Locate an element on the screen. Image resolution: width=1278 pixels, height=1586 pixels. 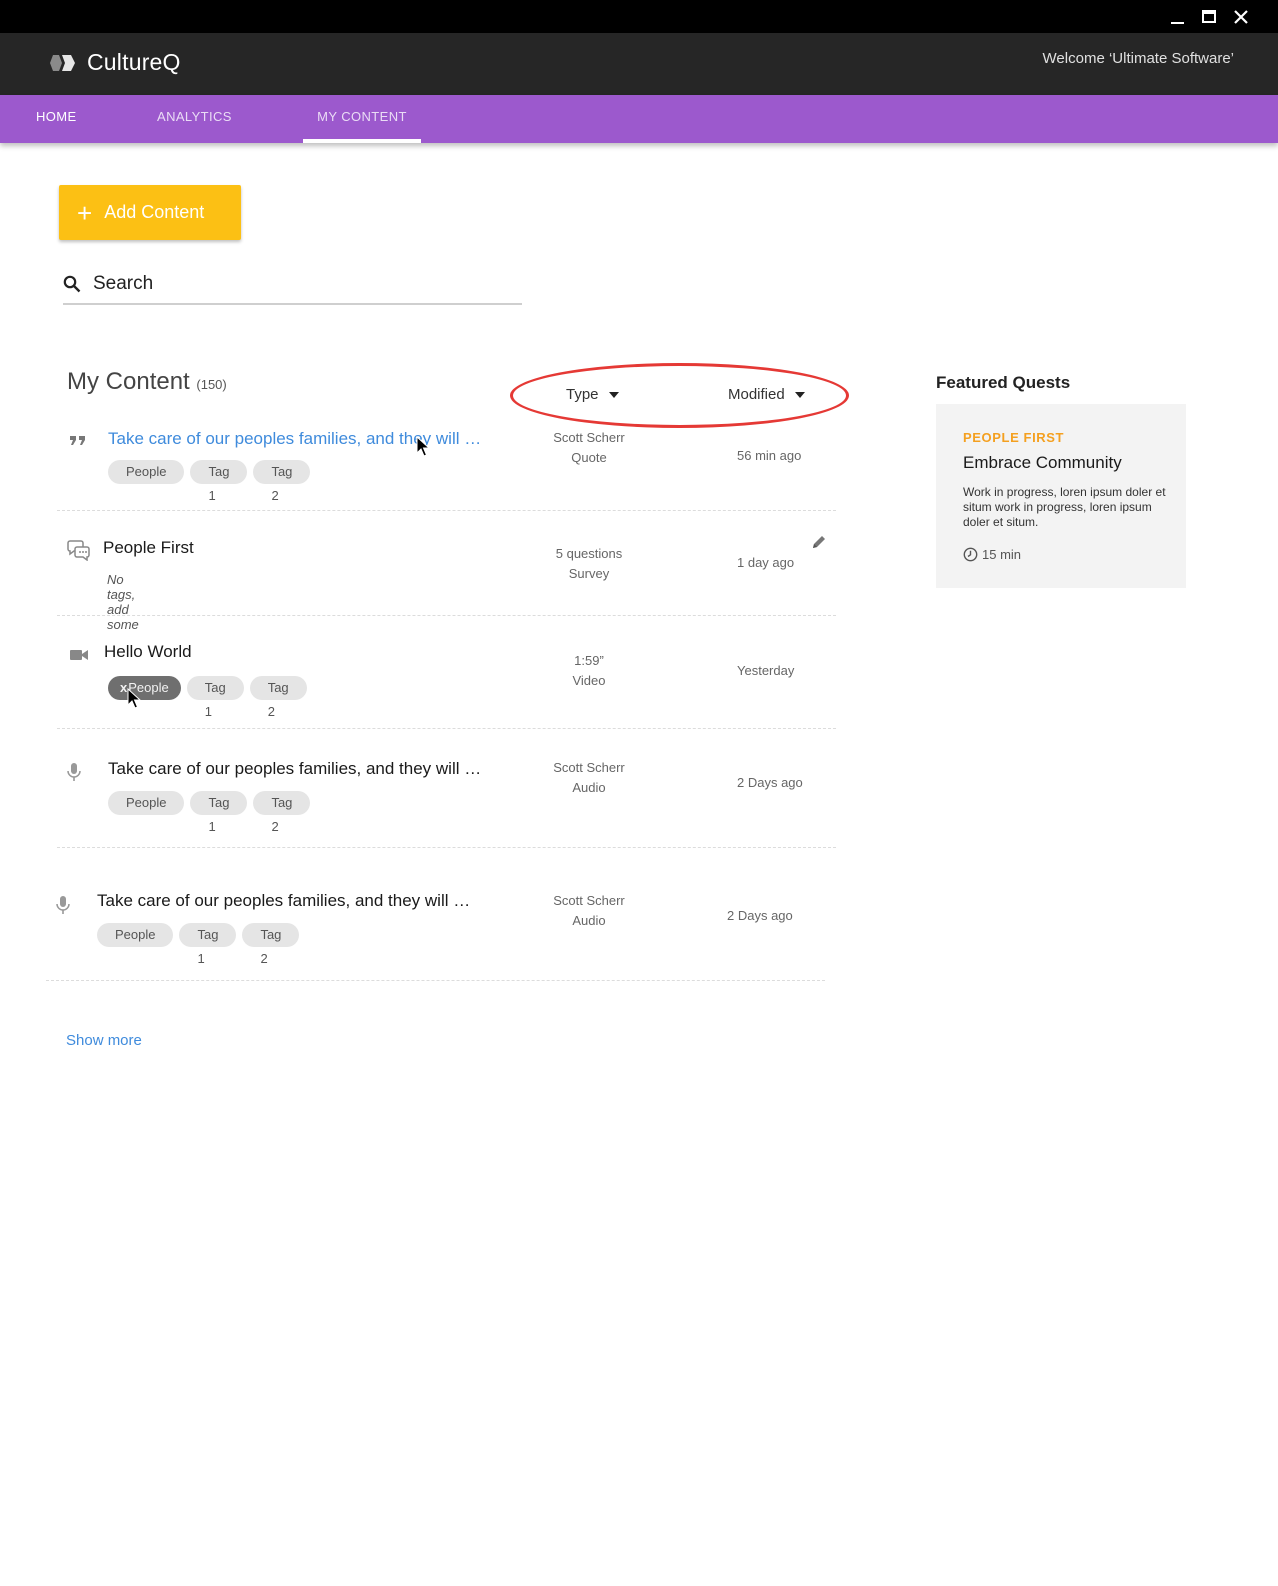
sort-modified-dropdown: Modified is located at coordinates (766, 394).